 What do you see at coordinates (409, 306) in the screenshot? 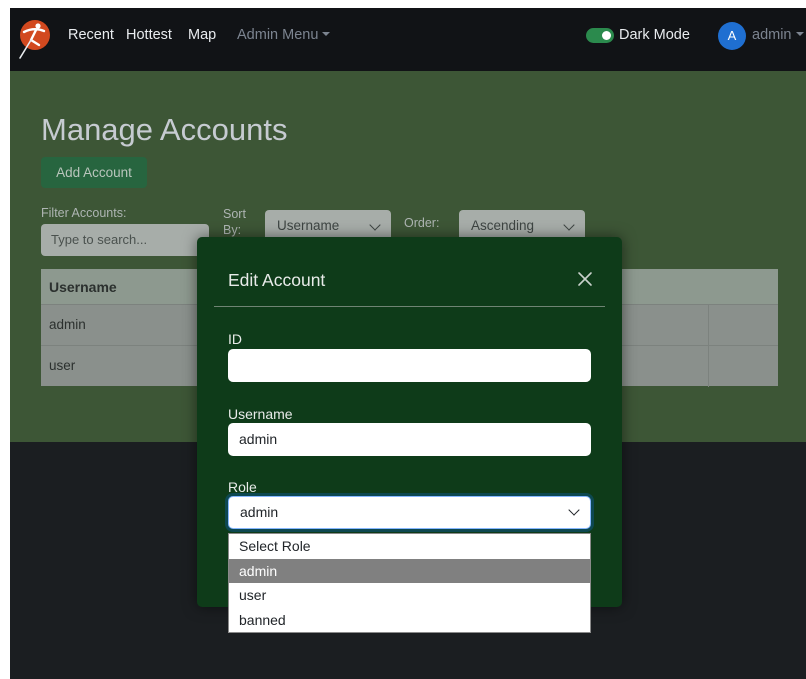
I see `modal-divider` at bounding box center [409, 306].